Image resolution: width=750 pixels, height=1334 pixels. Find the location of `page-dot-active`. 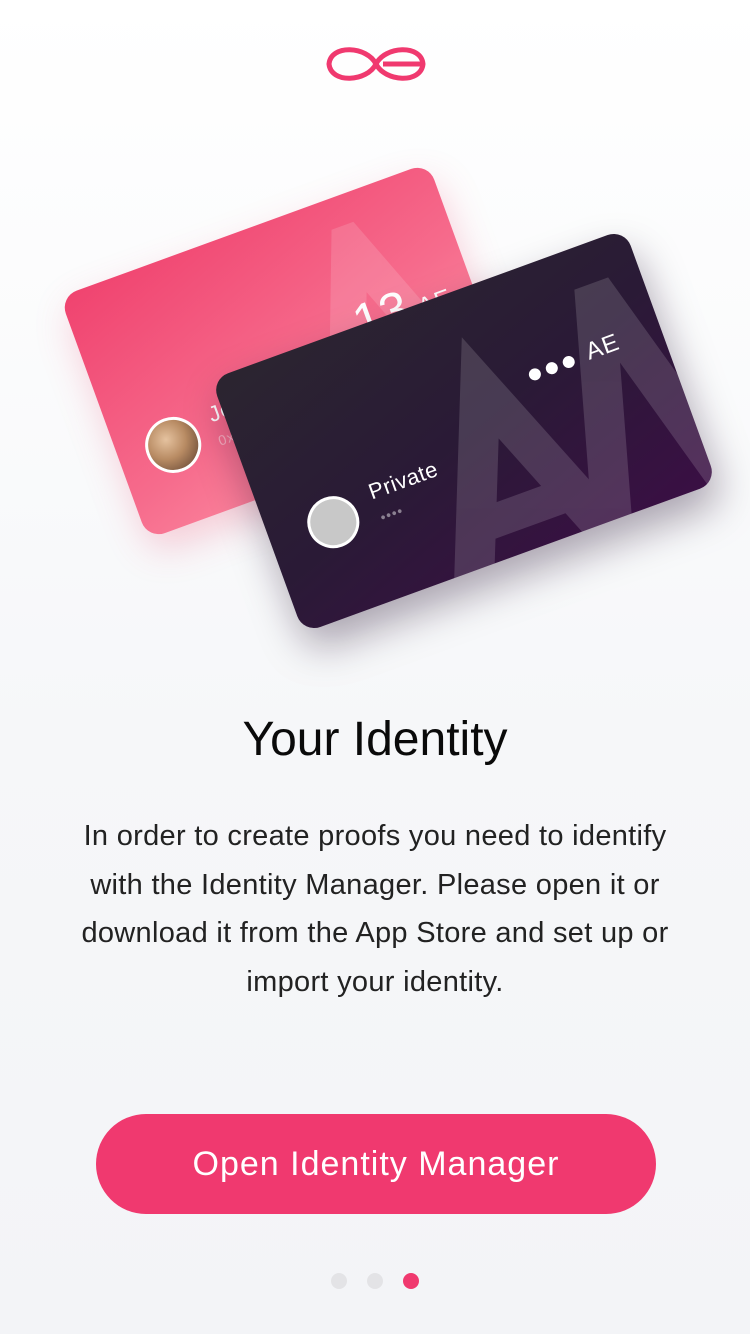

page-dot-active is located at coordinates (411, 1281).